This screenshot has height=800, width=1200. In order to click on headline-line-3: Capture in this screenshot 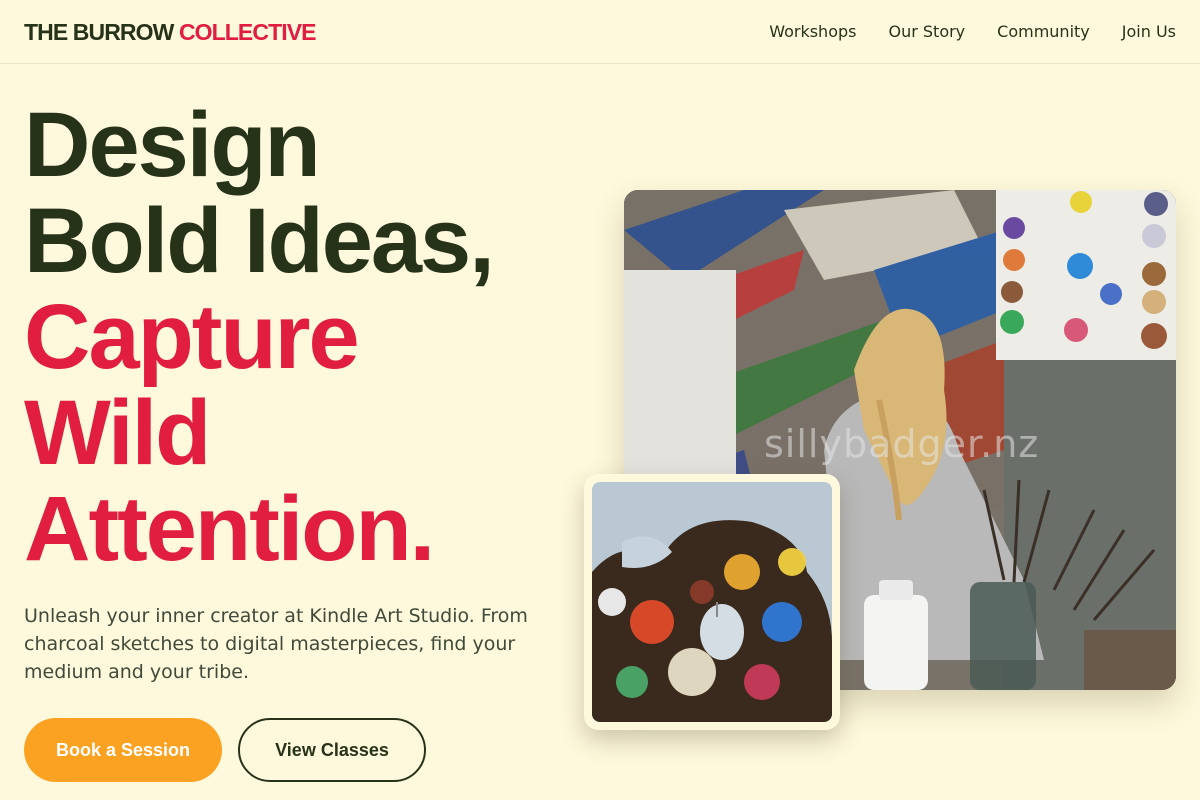, I will do `click(192, 337)`.